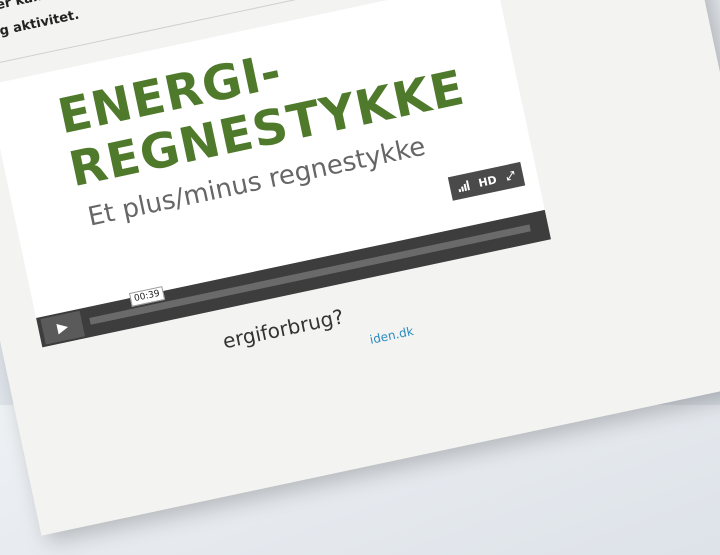  I want to click on signal-bars-icon, so click(463, 186).